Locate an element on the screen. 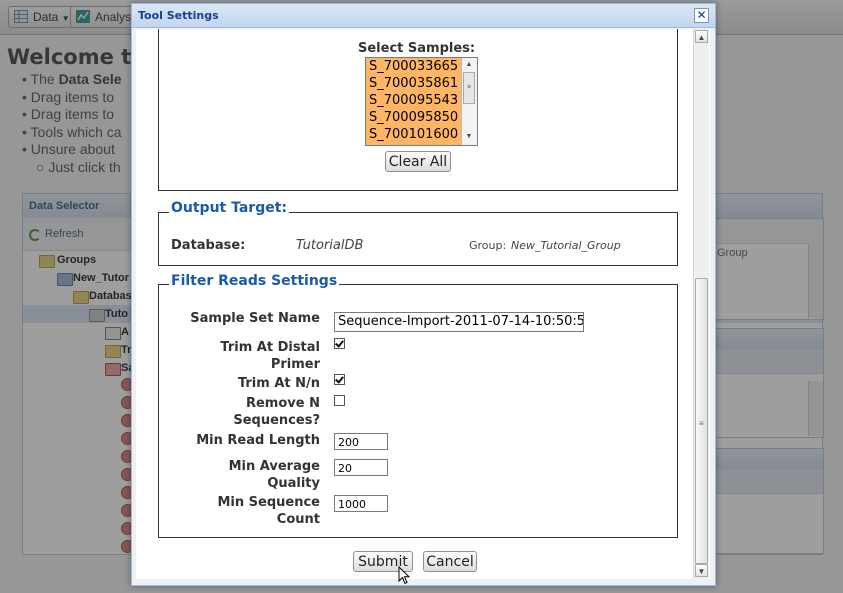  remove-n-checkbox is located at coordinates (339, 400).